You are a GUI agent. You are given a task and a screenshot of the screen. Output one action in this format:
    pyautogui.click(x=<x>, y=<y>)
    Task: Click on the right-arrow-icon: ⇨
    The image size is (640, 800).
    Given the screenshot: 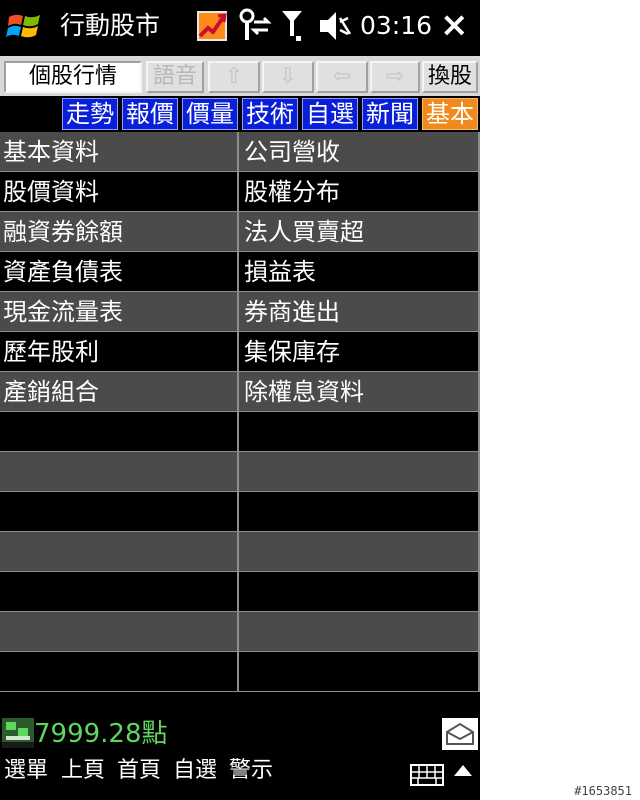 What is the action you would take?
    pyautogui.click(x=395, y=76)
    